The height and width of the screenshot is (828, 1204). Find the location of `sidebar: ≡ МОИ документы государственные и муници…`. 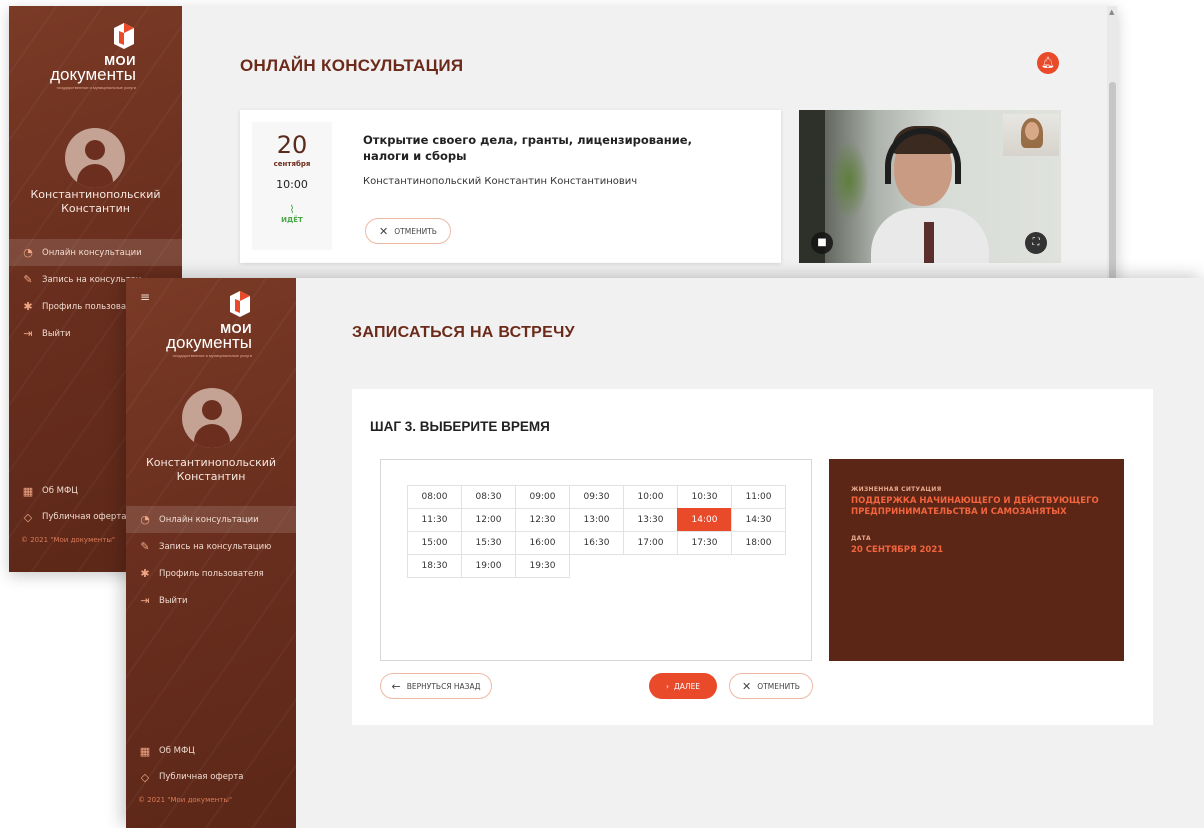

sidebar: ≡ МОИ документы государственные и муници… is located at coordinates (211, 553).